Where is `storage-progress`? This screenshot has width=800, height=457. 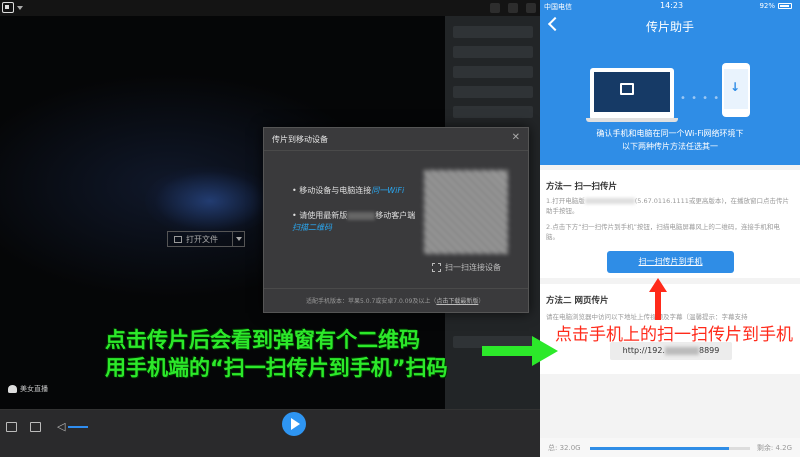
storage-progress is located at coordinates (670, 448).